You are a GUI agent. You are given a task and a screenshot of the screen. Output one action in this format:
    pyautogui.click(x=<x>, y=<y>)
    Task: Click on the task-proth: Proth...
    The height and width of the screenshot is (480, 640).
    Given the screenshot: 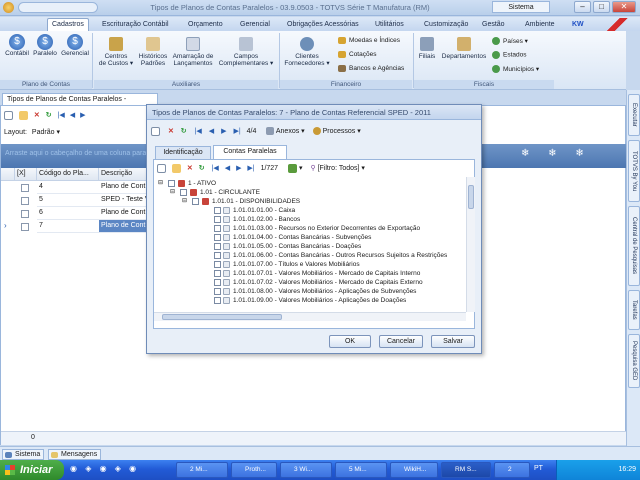 What is the action you would take?
    pyautogui.click(x=254, y=470)
    